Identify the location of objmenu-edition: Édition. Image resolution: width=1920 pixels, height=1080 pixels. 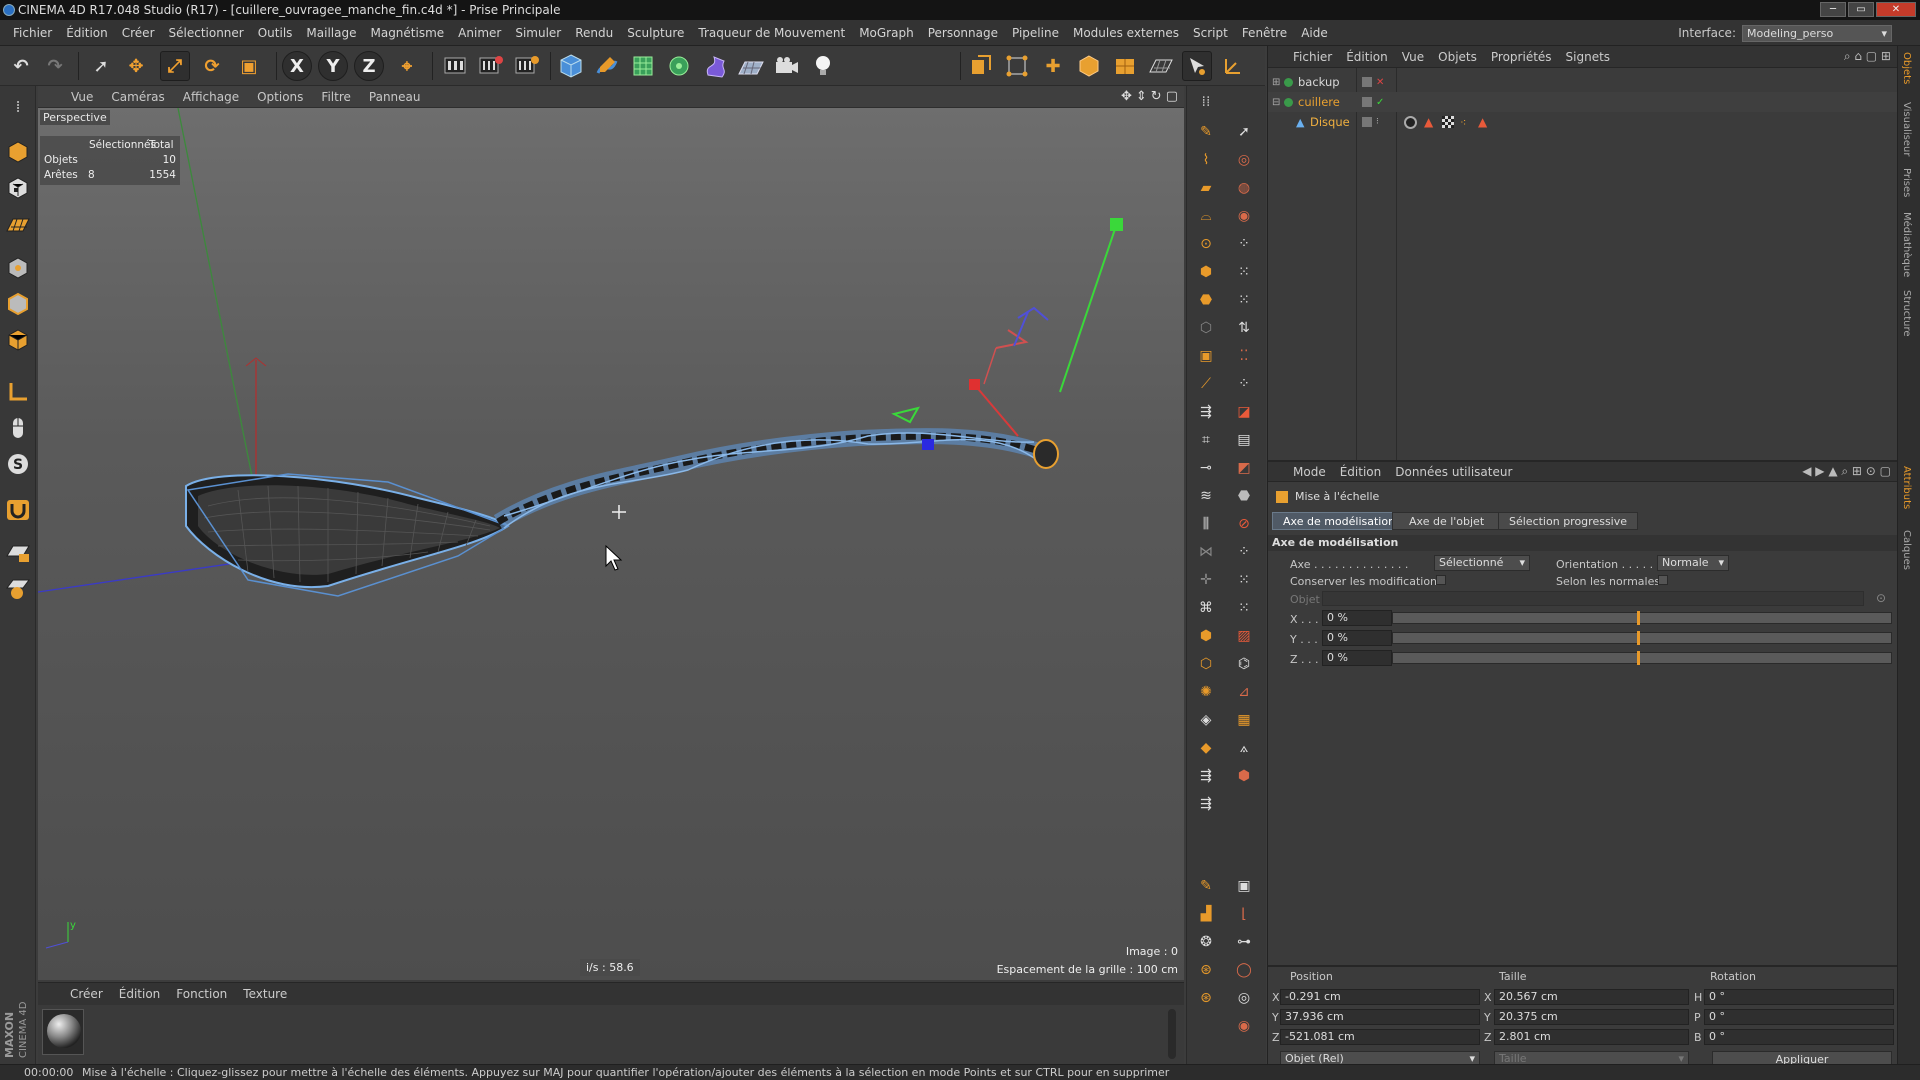
(1367, 57).